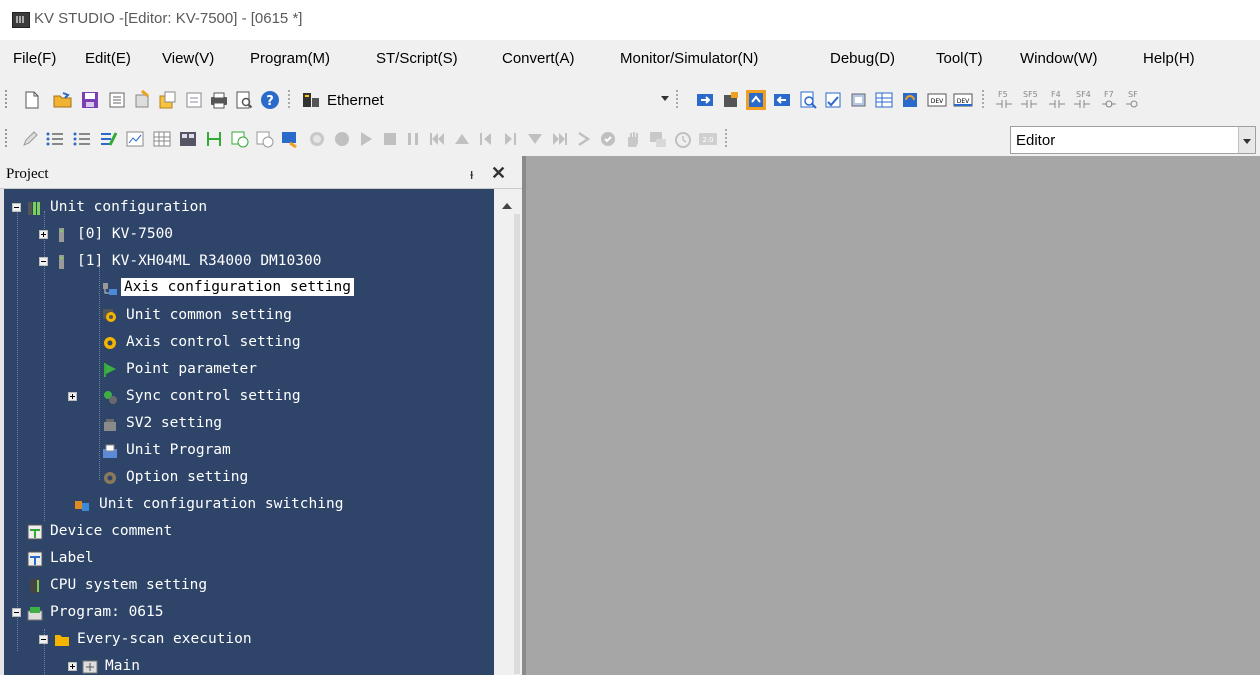 This screenshot has width=1260, height=675. What do you see at coordinates (808, 100) in the screenshot?
I see `verify-icon` at bounding box center [808, 100].